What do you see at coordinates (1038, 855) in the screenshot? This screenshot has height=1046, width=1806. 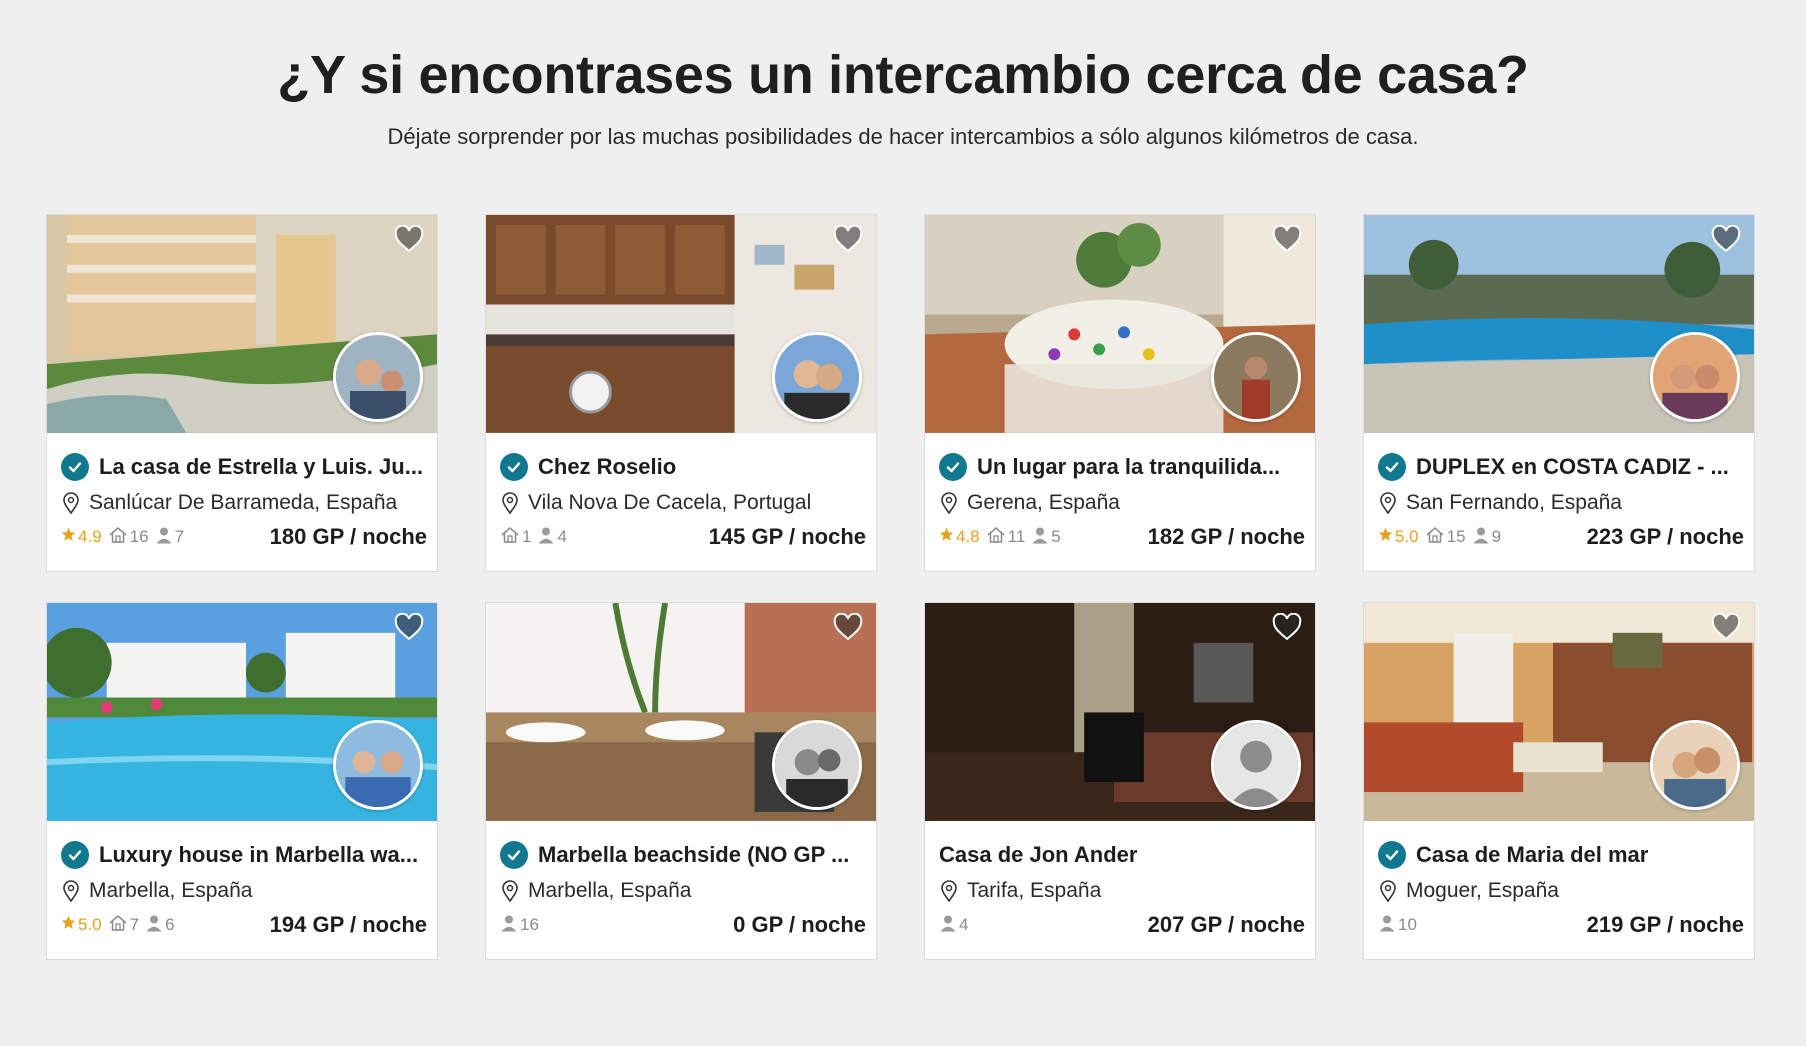 I see `listing-title: Casa de Jon Ander` at bounding box center [1038, 855].